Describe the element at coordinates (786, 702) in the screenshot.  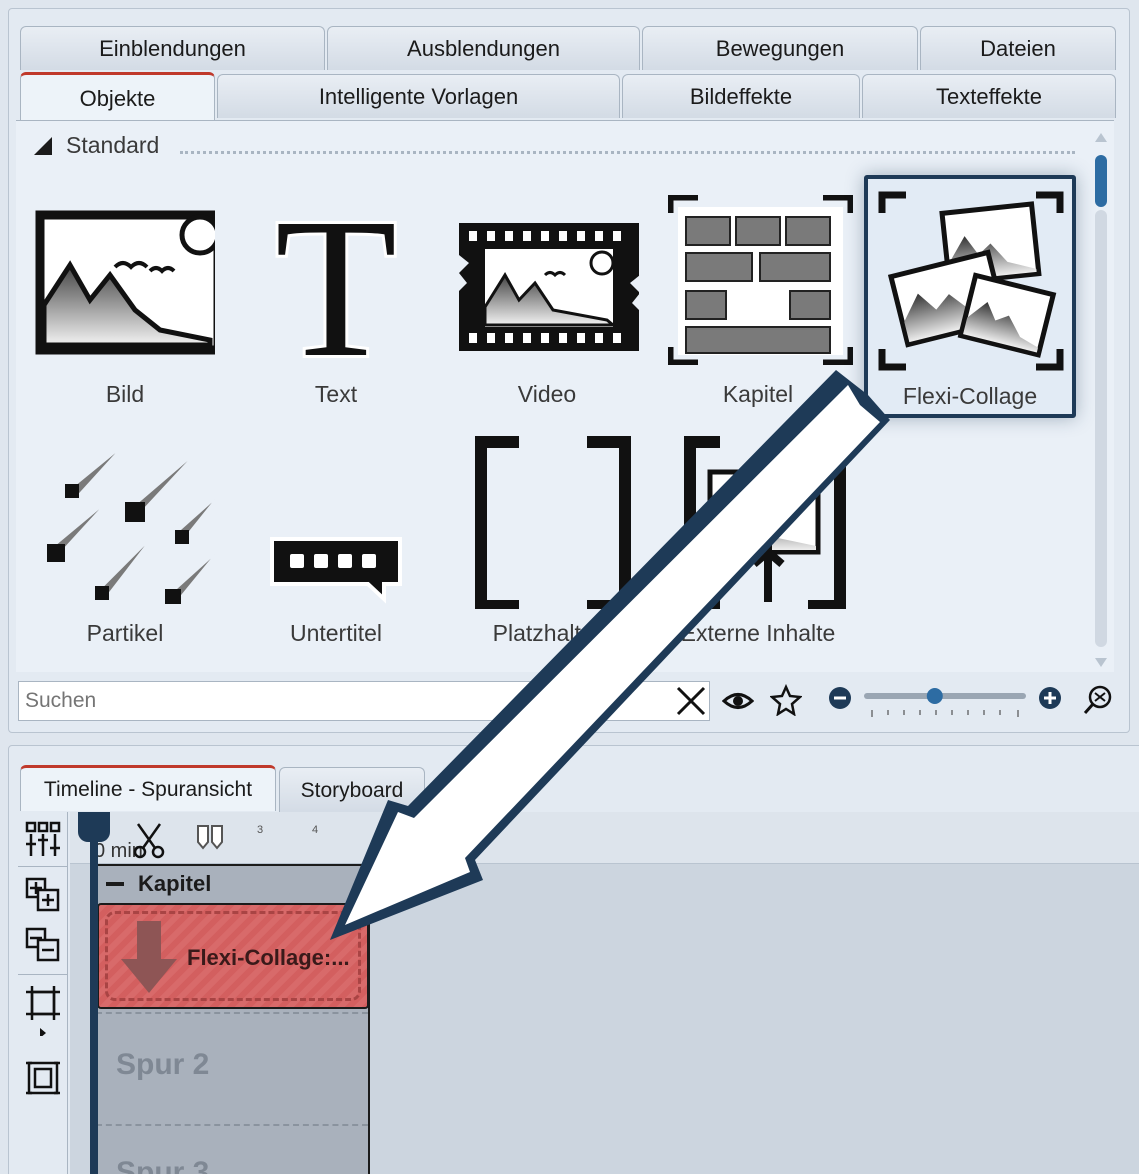
I see `star-icon` at that location.